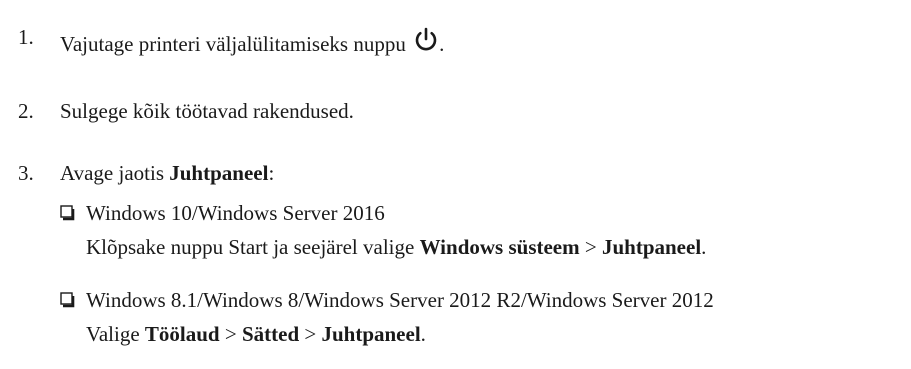 The width and height of the screenshot is (911, 369). I want to click on option-1-title-text: Windows 10/Windows Server 2016, so click(235, 213).